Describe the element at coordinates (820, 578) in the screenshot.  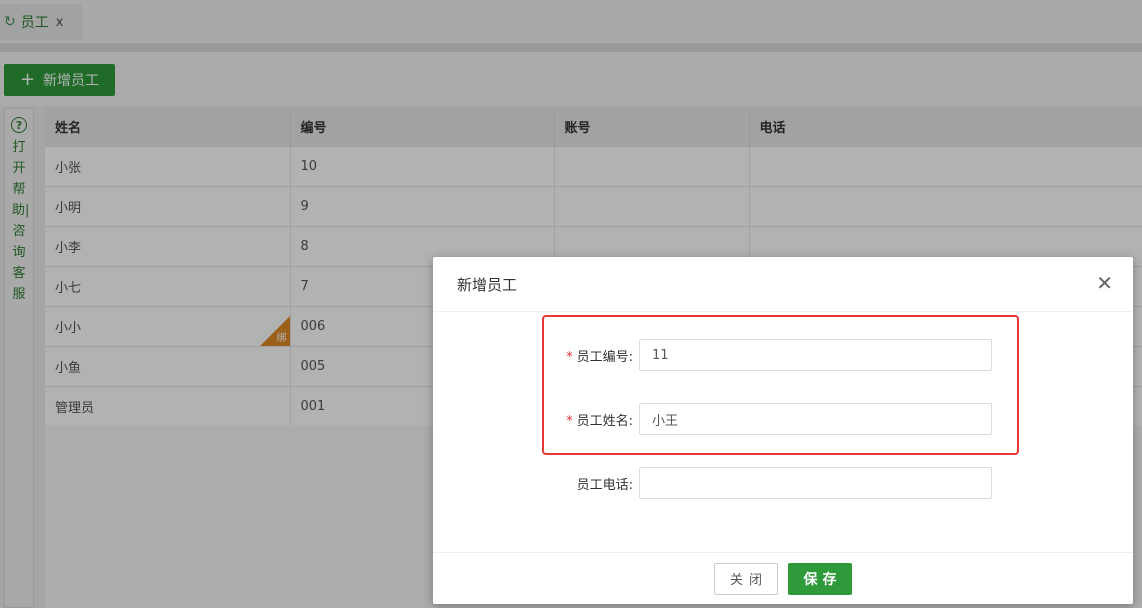
I see `save-button: 保存` at that location.